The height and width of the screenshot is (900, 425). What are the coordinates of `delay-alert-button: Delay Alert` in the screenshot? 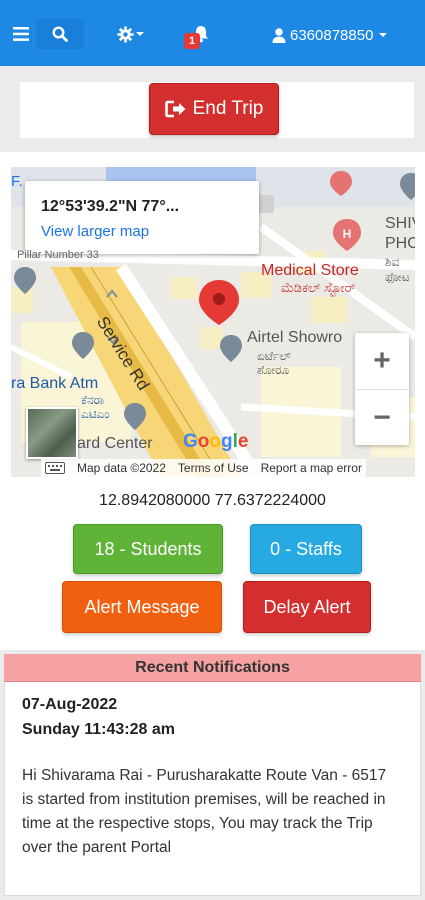 It's located at (307, 607).